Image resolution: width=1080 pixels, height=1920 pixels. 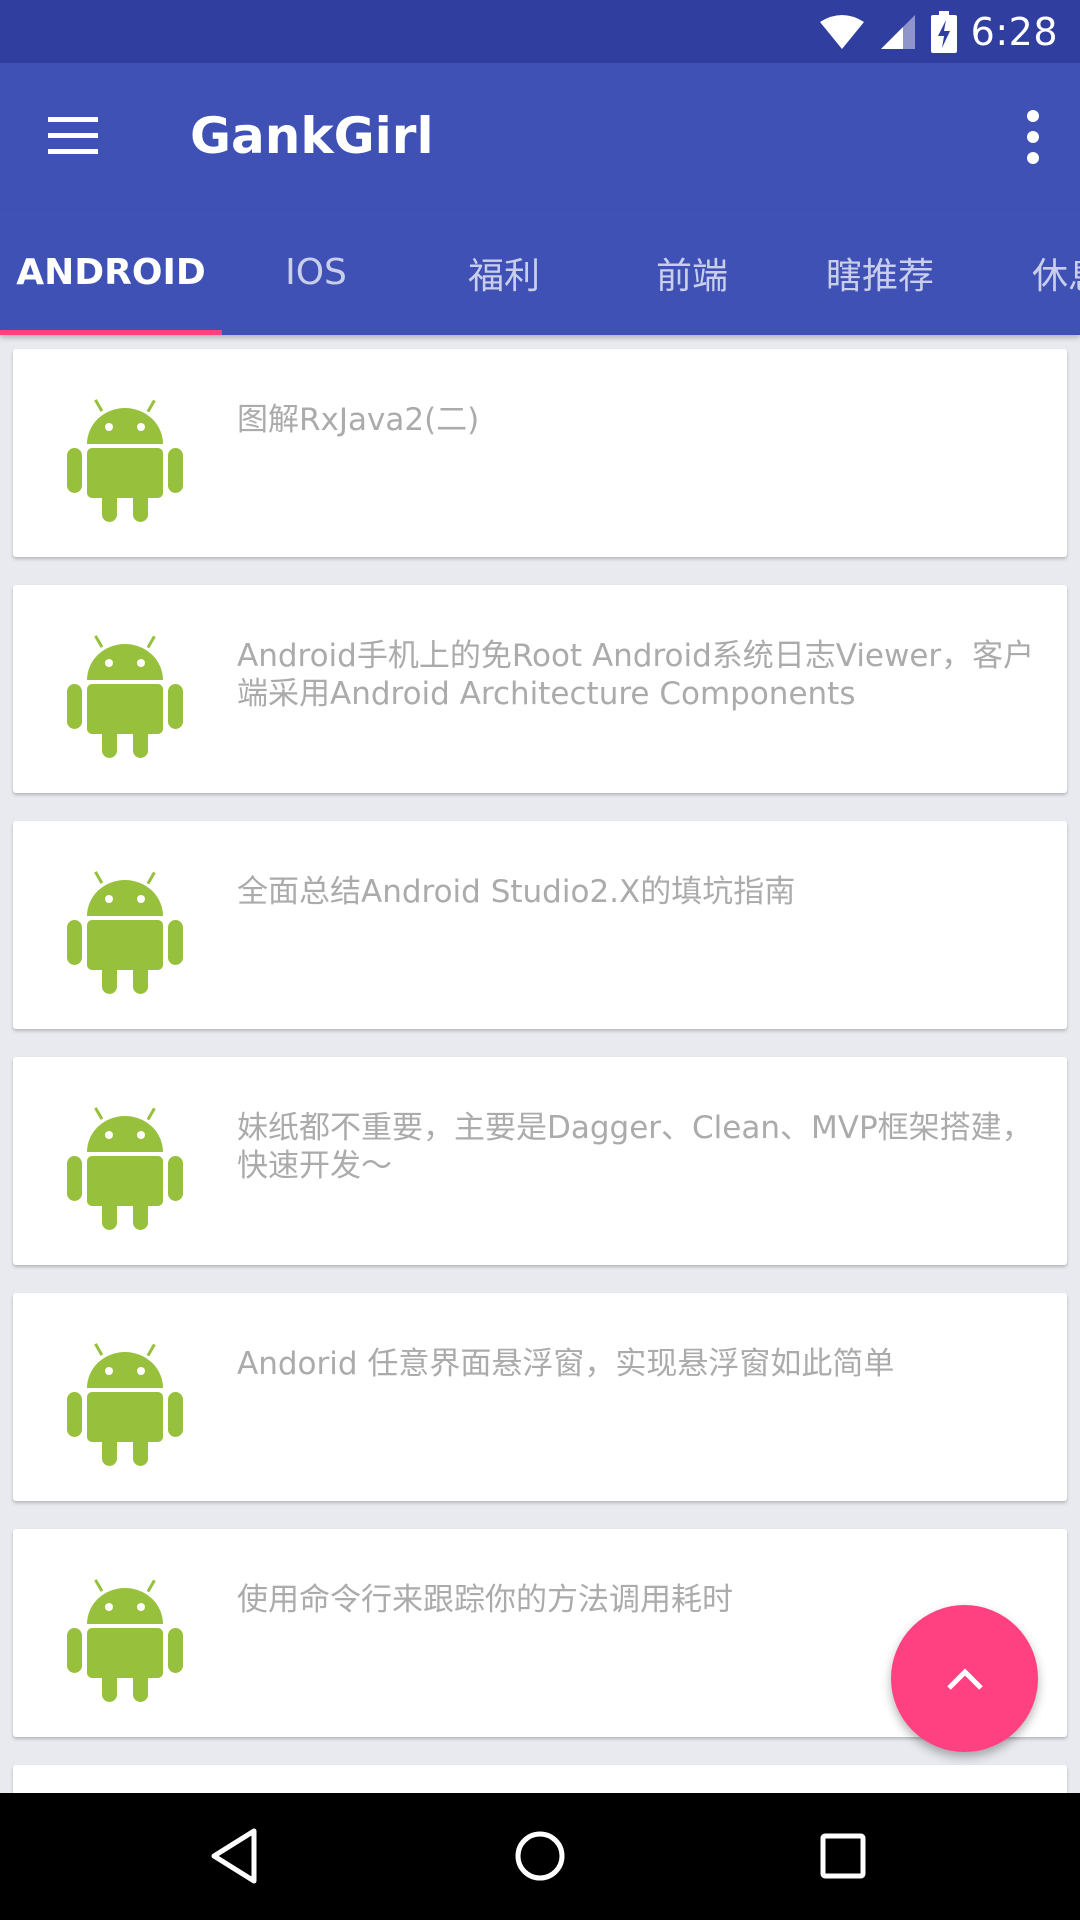 What do you see at coordinates (540, 31) in the screenshot?
I see `status-bar: 6:28` at bounding box center [540, 31].